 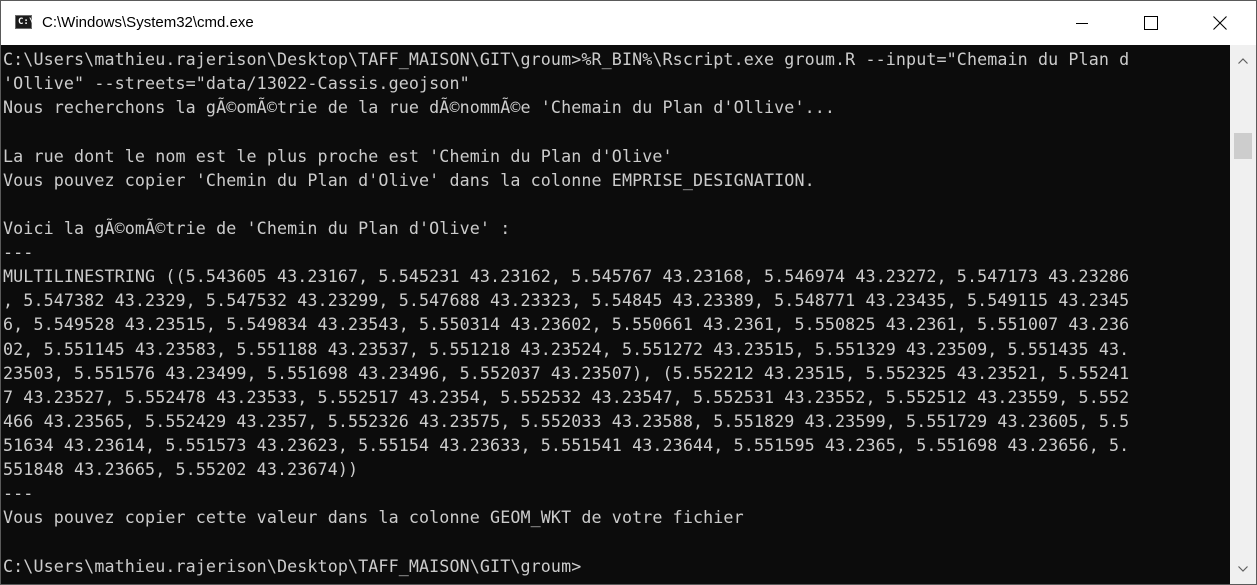 I want to click on vertical-scrollbar, so click(x=1243, y=314).